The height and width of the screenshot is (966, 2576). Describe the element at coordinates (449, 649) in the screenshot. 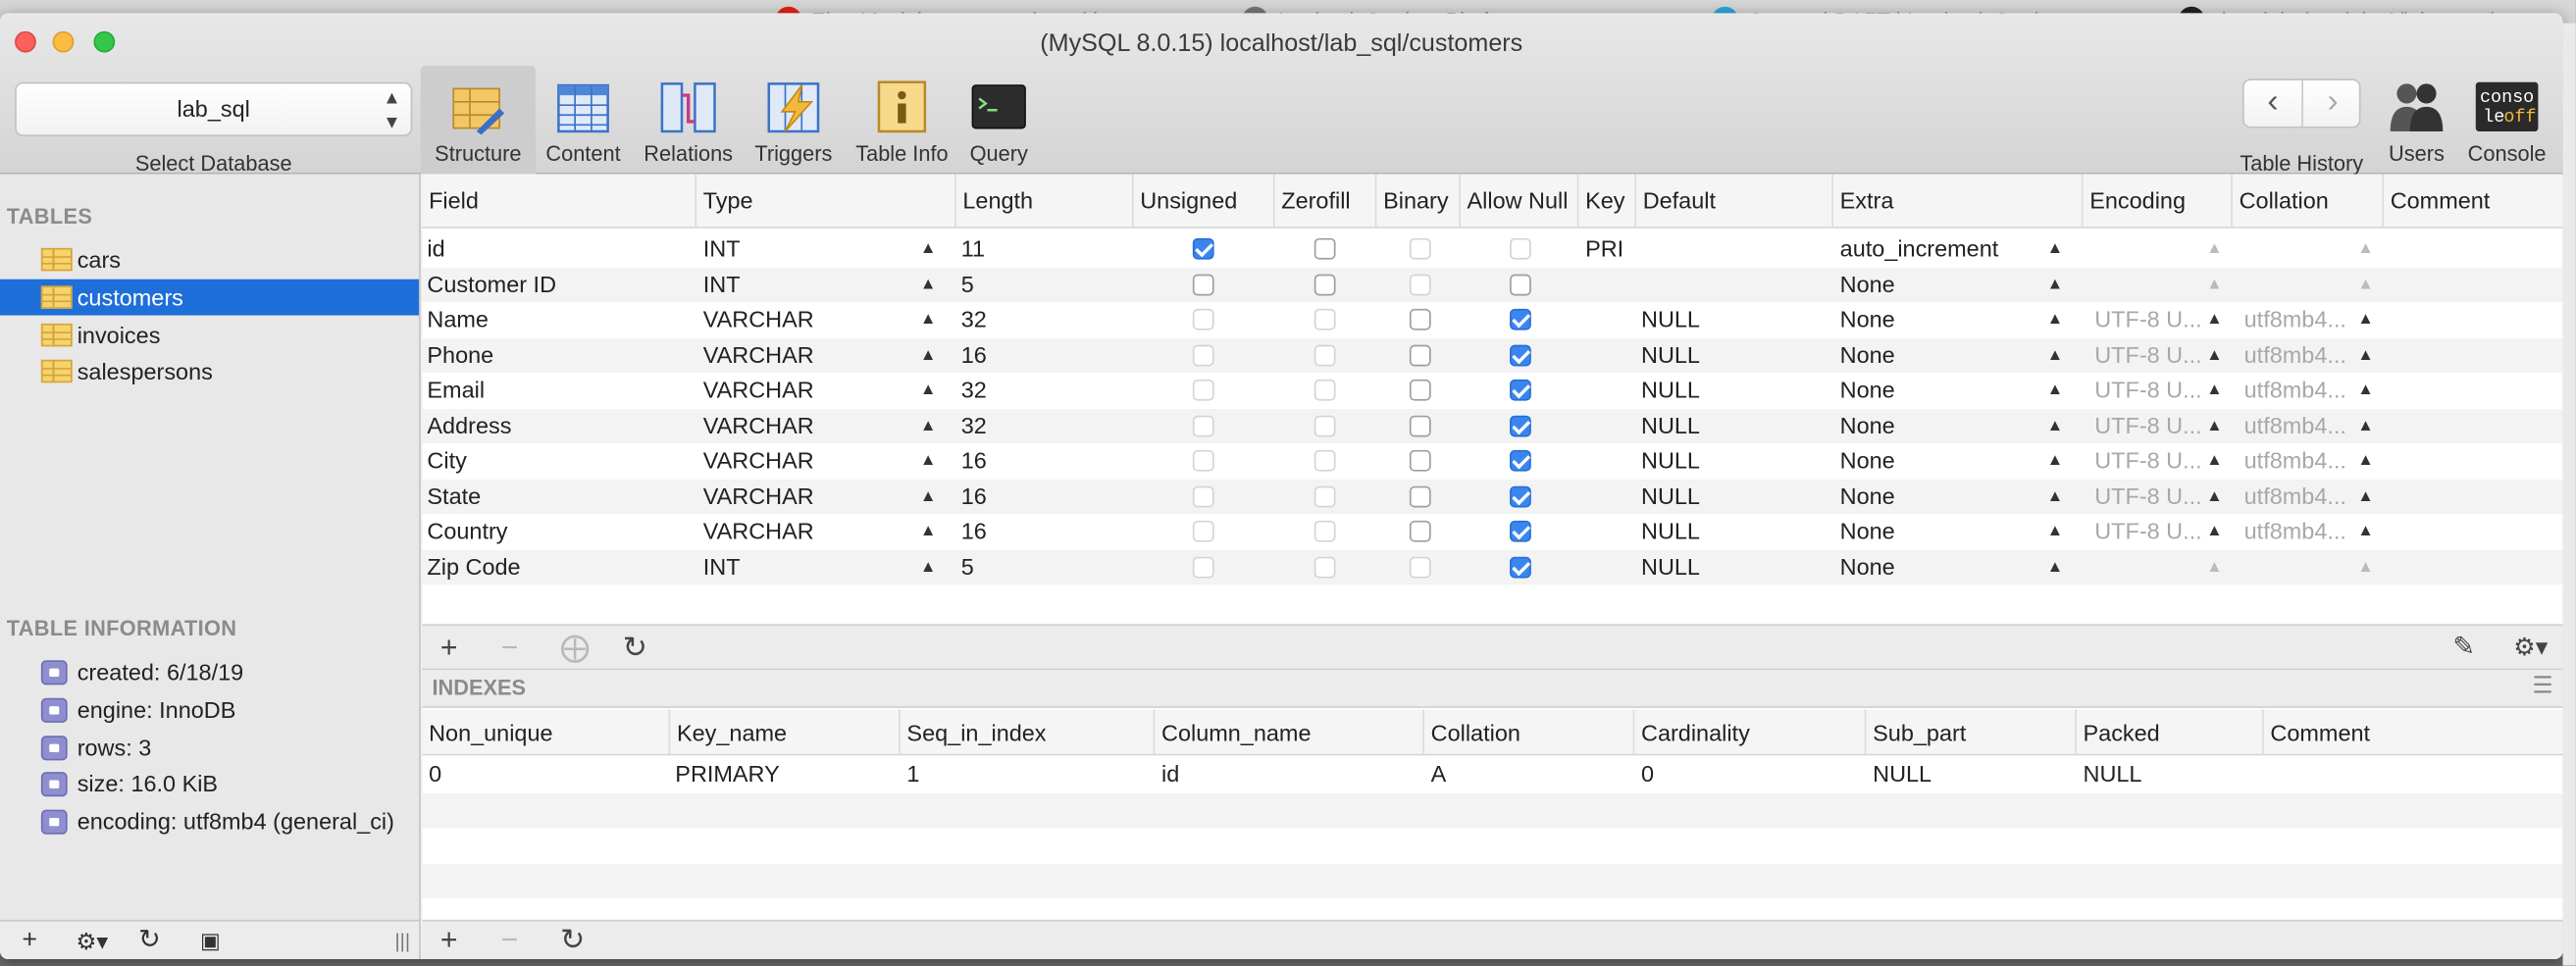

I see `add-field-button: +` at that location.